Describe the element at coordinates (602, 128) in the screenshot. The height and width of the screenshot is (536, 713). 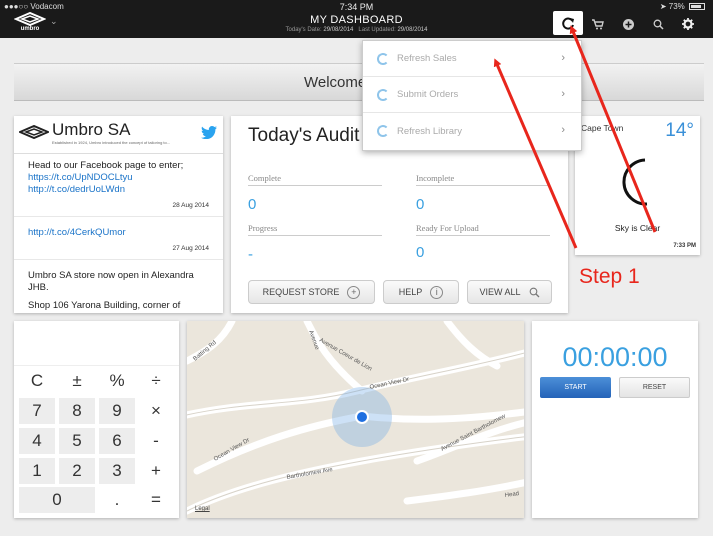
I see `weather-city: Cape Town` at that location.